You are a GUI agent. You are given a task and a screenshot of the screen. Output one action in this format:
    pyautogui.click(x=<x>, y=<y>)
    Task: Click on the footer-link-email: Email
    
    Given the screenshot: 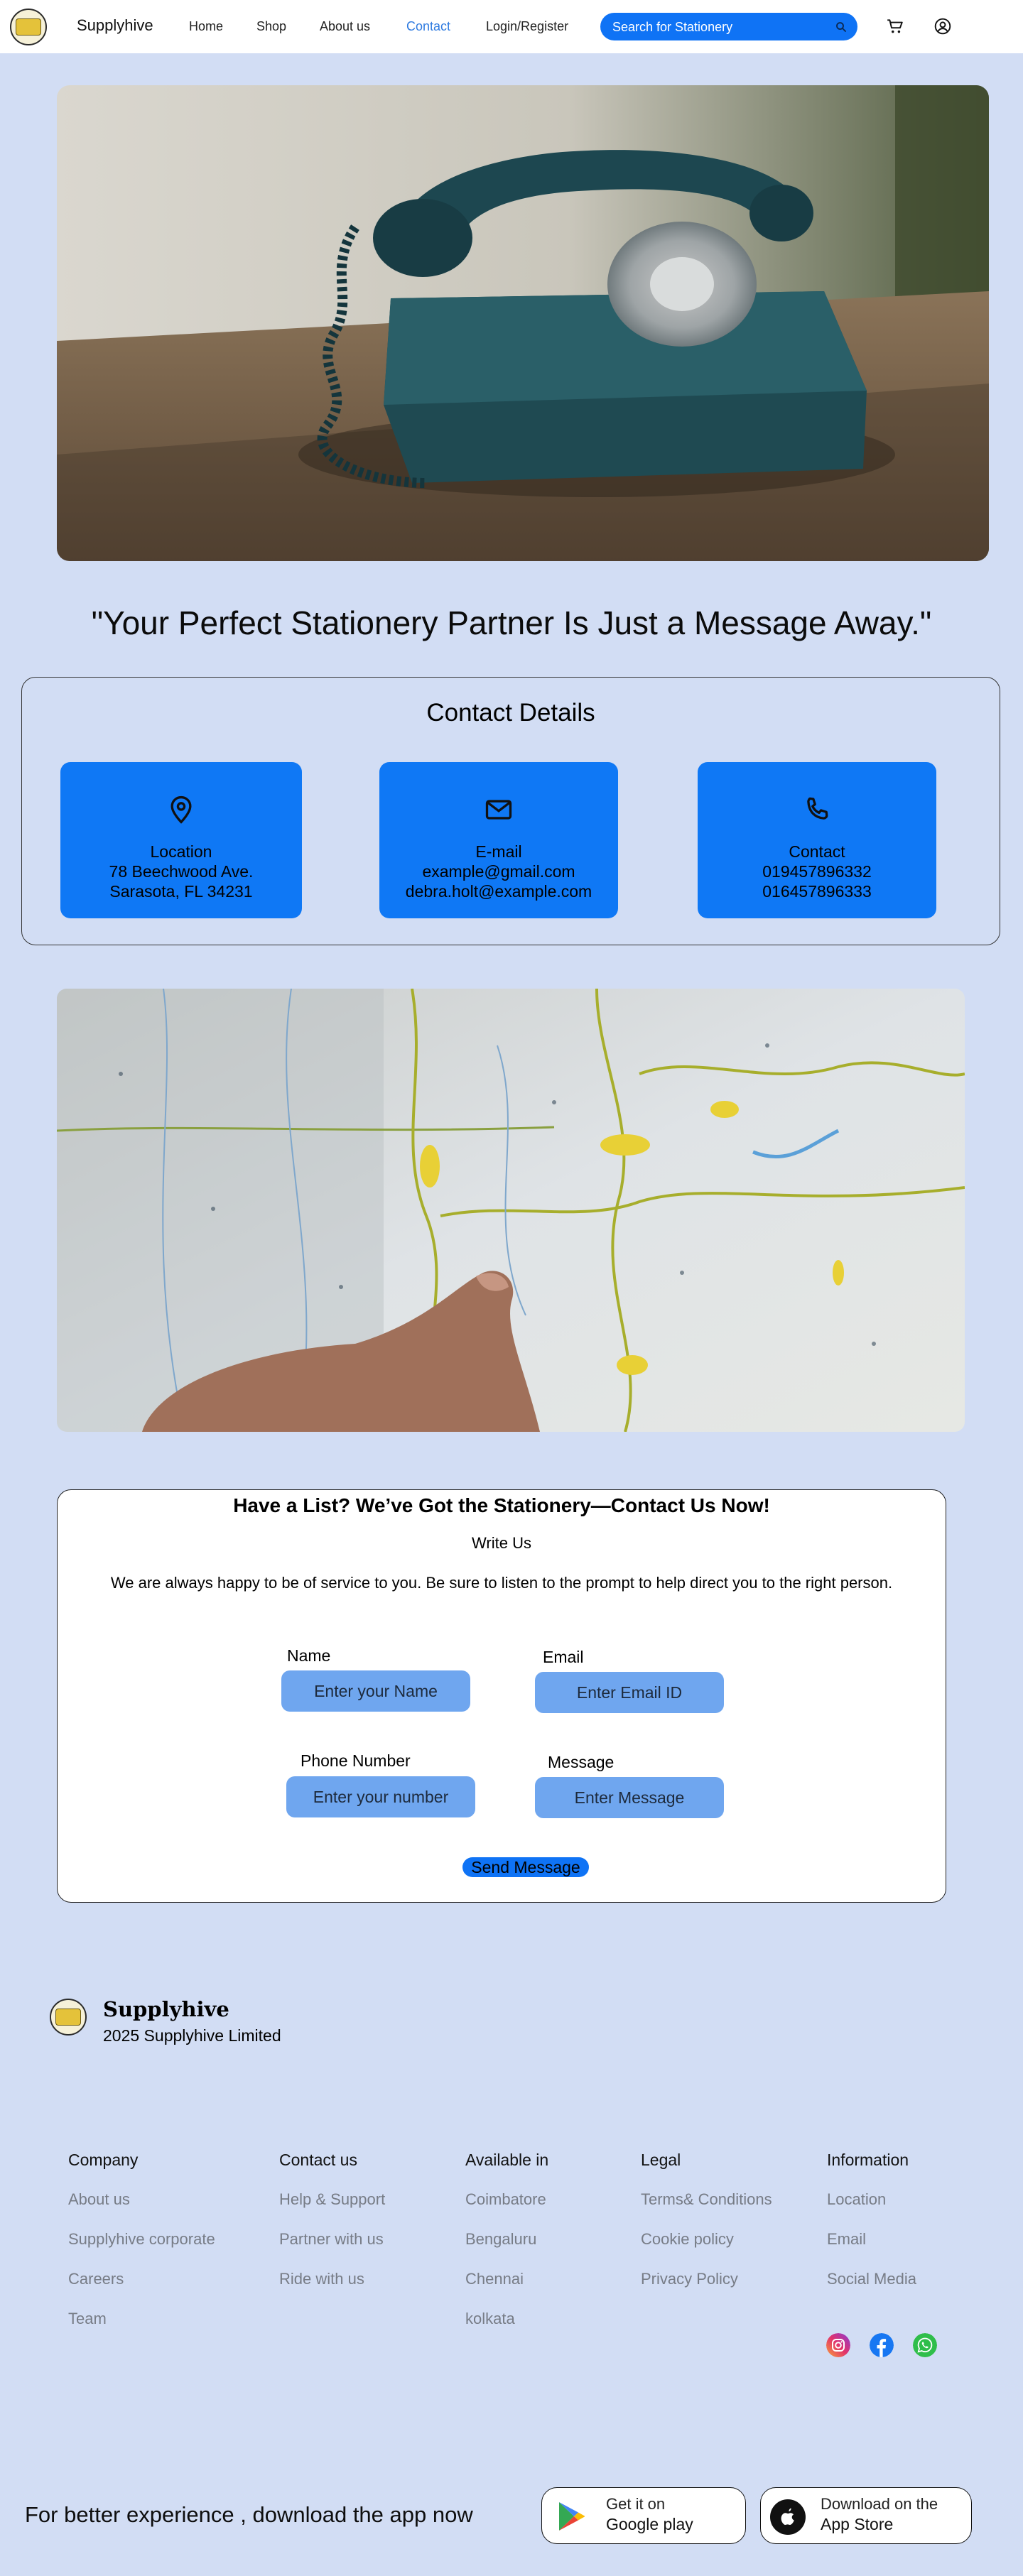 What is the action you would take?
    pyautogui.click(x=847, y=2240)
    